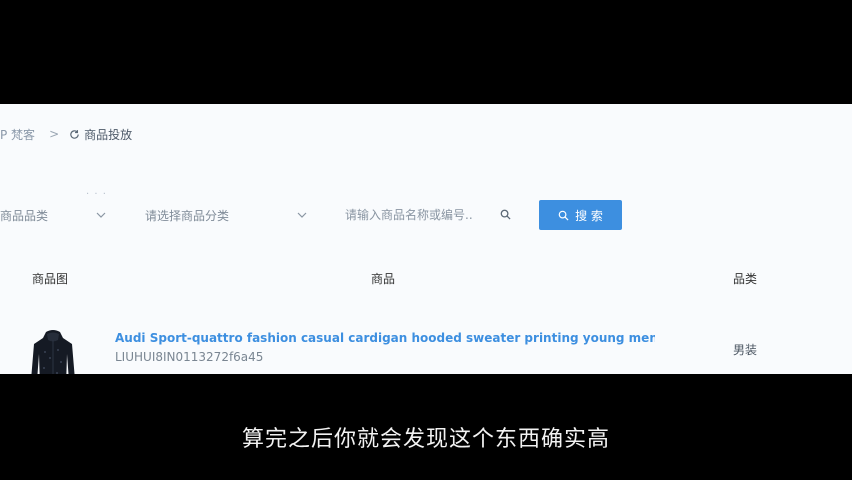 The image size is (852, 480). What do you see at coordinates (189, 357) in the screenshot?
I see `product-sku: LIUHUI8IN0113272f6a45` at bounding box center [189, 357].